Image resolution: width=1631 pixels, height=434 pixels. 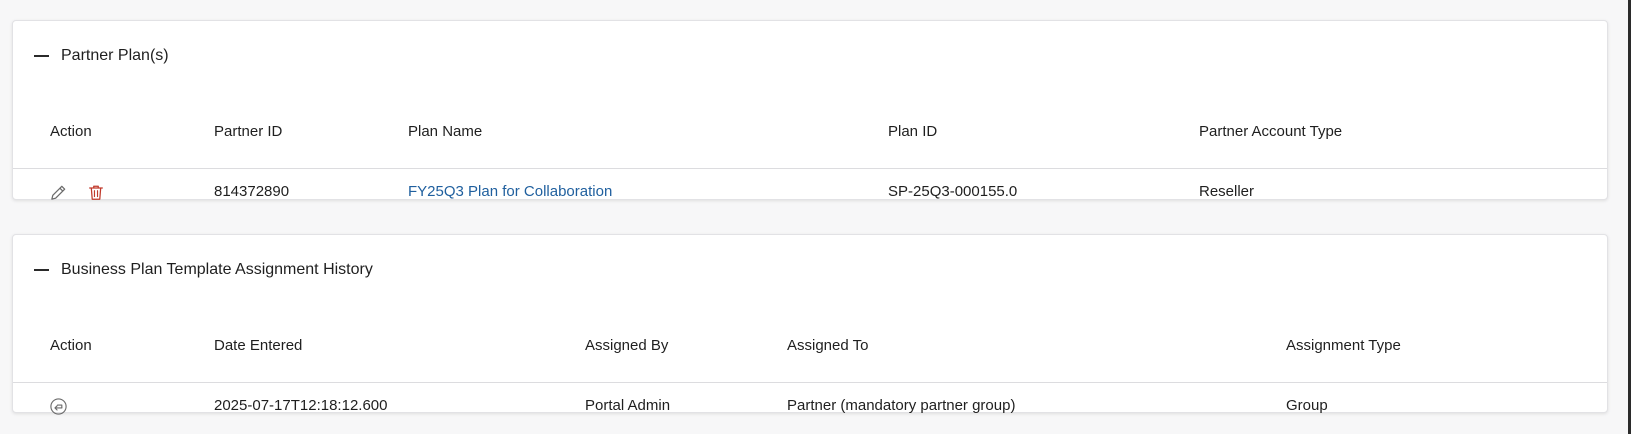 I want to click on revert-icon, so click(x=58, y=406).